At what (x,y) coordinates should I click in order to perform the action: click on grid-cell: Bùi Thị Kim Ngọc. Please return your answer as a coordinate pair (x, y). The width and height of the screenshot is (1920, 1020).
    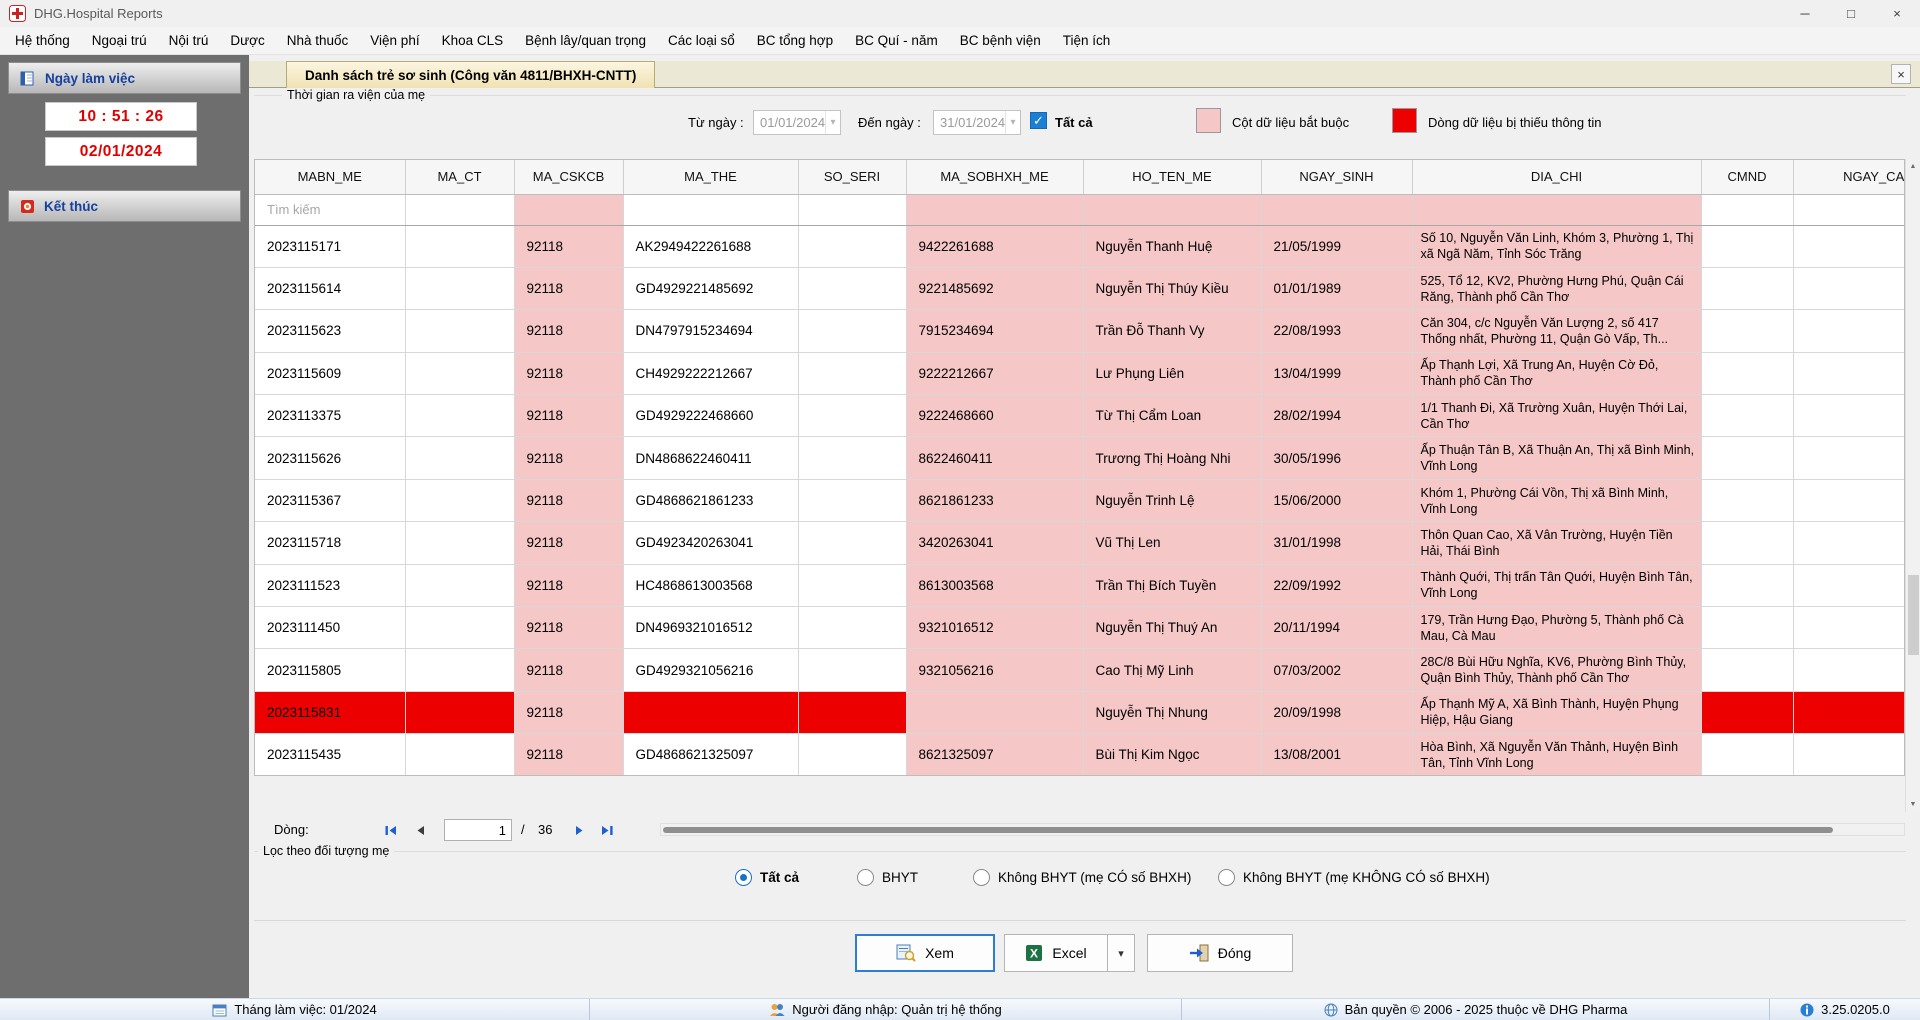
    Looking at the image, I should click on (1172, 754).